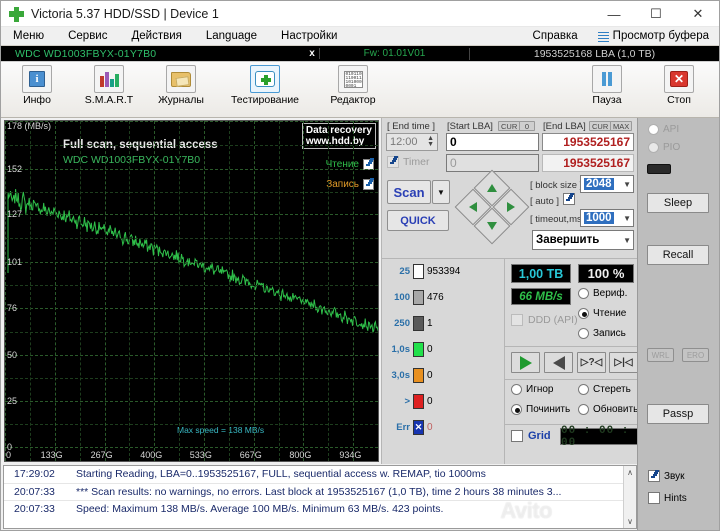  Describe the element at coordinates (453, 163) in the screenshot. I see `start-lba-value2: 0` at that location.